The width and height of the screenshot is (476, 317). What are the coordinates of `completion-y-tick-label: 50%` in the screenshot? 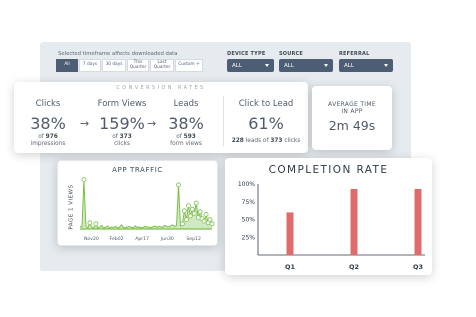 It's located at (249, 220).